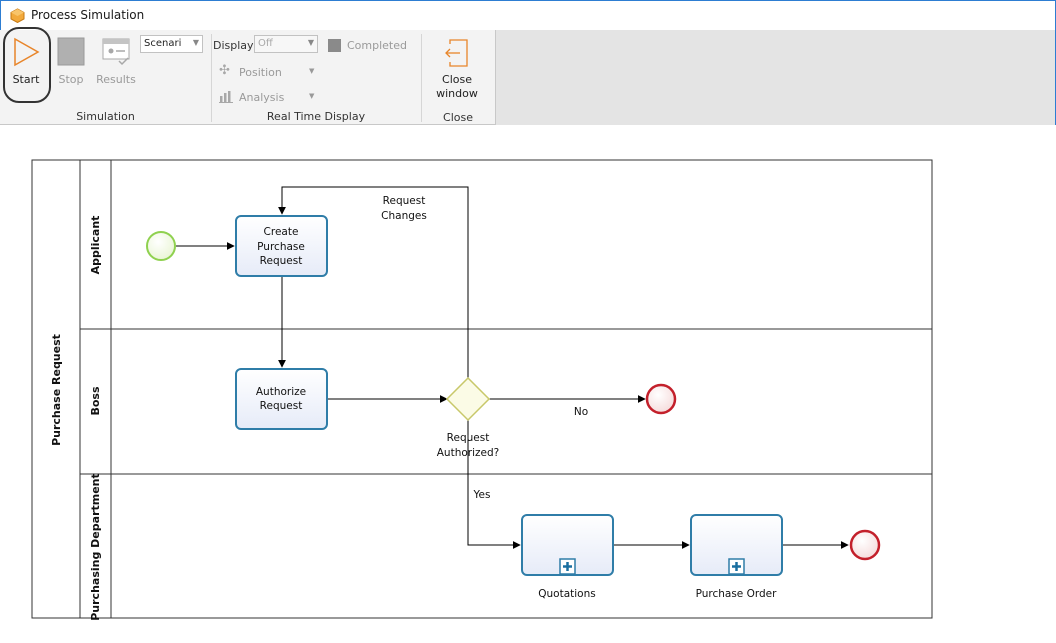  I want to click on results-icon, so click(116, 52).